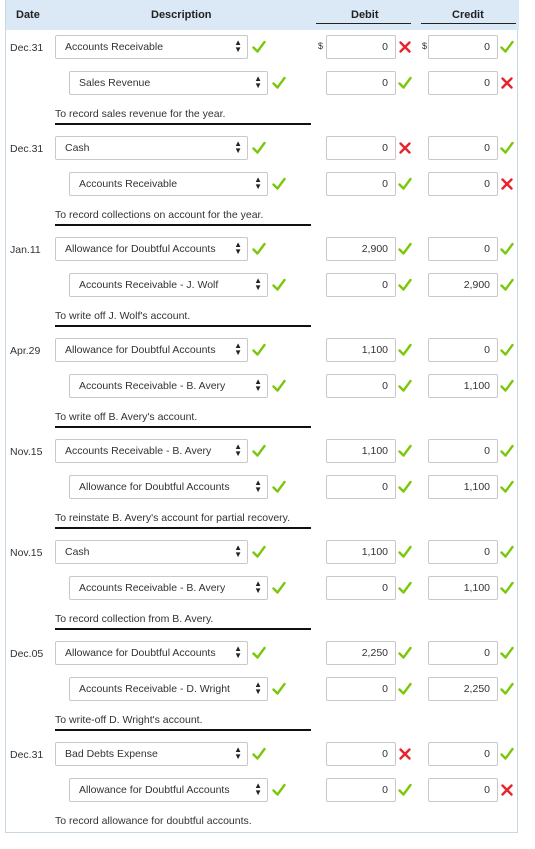 The image size is (535, 849). Describe the element at coordinates (151, 754) in the screenshot. I see `account-select: Bad Debts Expense ▲ ▼` at that location.